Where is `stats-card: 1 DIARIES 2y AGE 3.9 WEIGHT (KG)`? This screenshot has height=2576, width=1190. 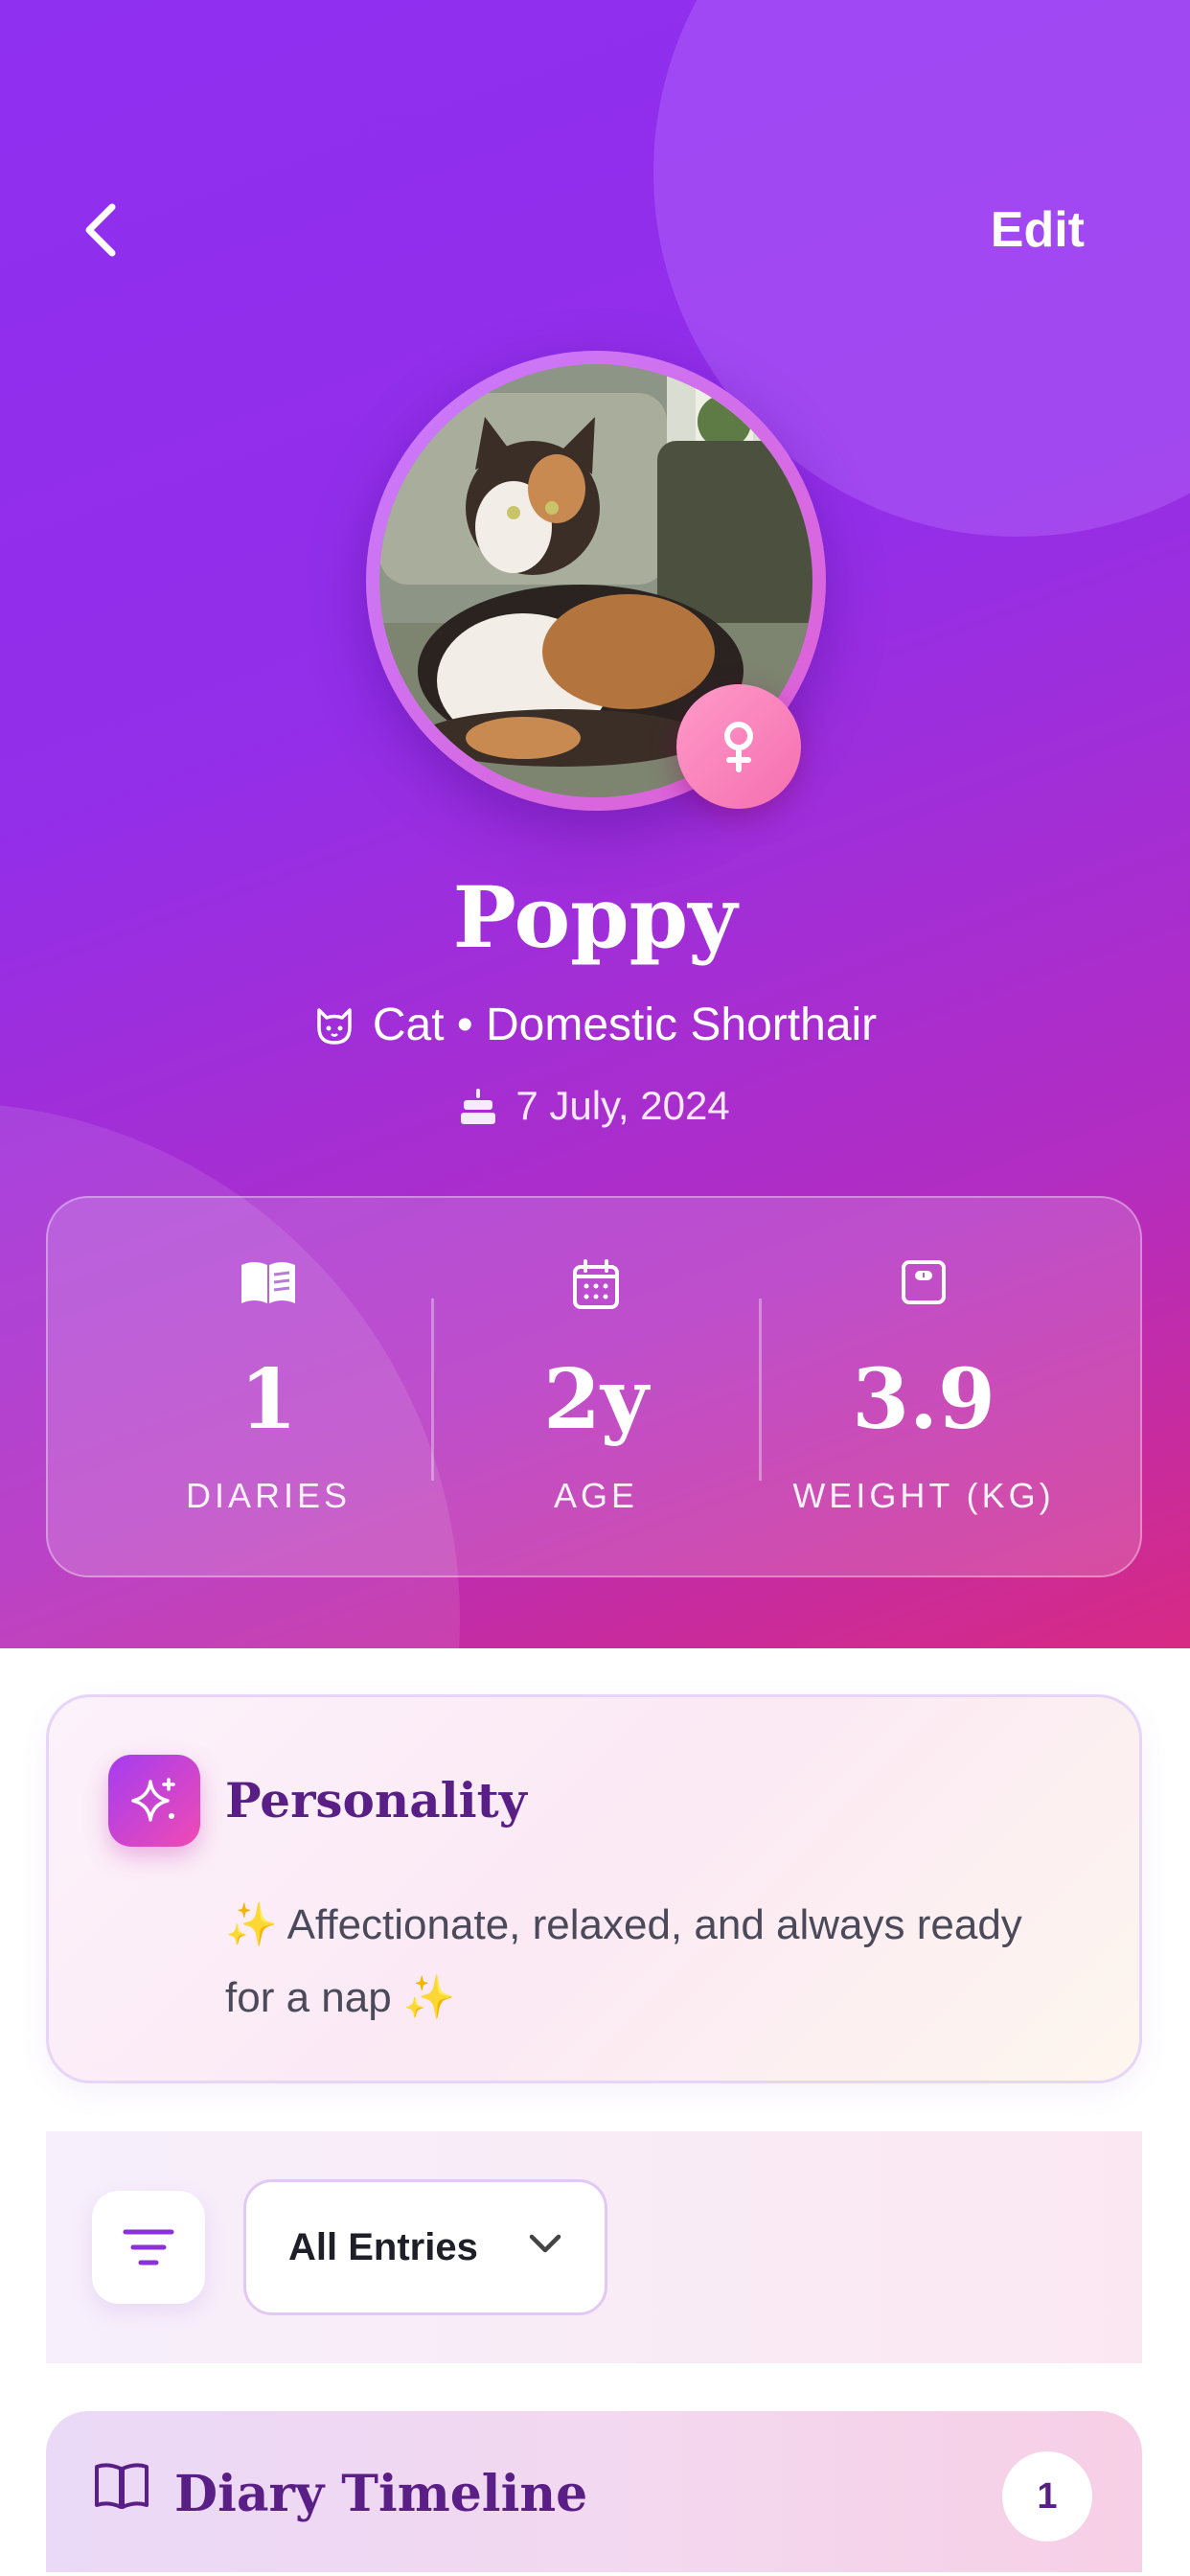 stats-card: 1 DIARIES 2y AGE 3.9 WEIGHT (KG) is located at coordinates (594, 1387).